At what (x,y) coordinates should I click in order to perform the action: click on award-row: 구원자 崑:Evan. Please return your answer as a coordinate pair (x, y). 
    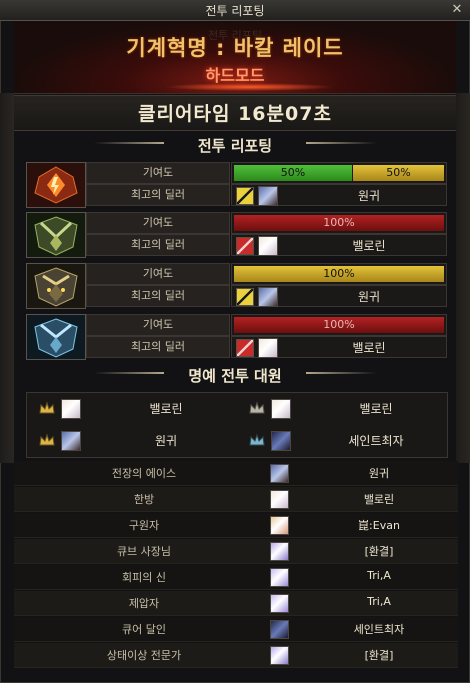
    Looking at the image, I should click on (236, 525).